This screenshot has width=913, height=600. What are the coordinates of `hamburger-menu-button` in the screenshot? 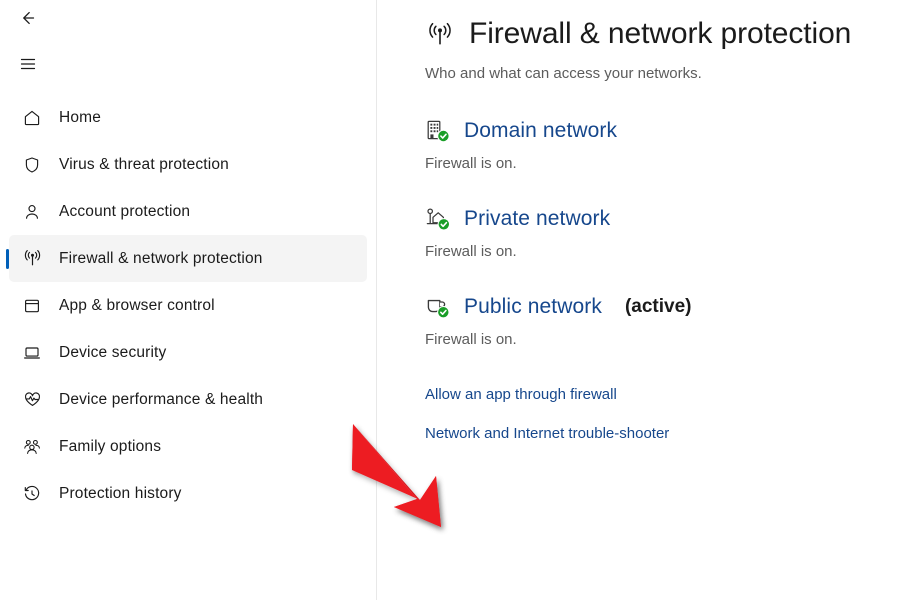 It's located at (28, 66).